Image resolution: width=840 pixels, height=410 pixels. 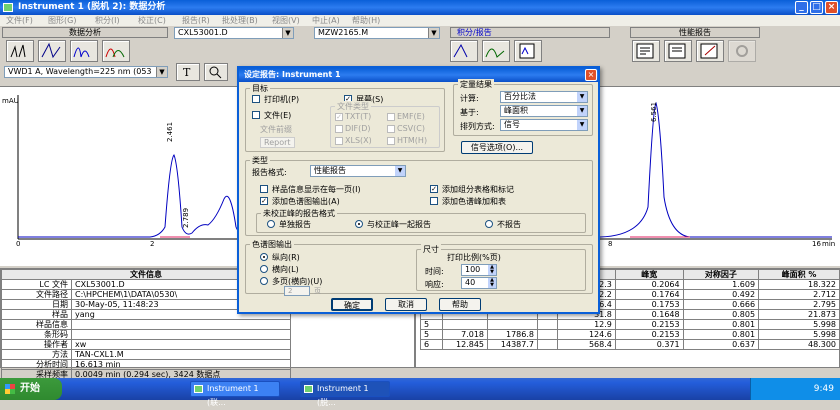 What do you see at coordinates (831, 7) in the screenshot?
I see `close-button: ×` at bounding box center [831, 7].